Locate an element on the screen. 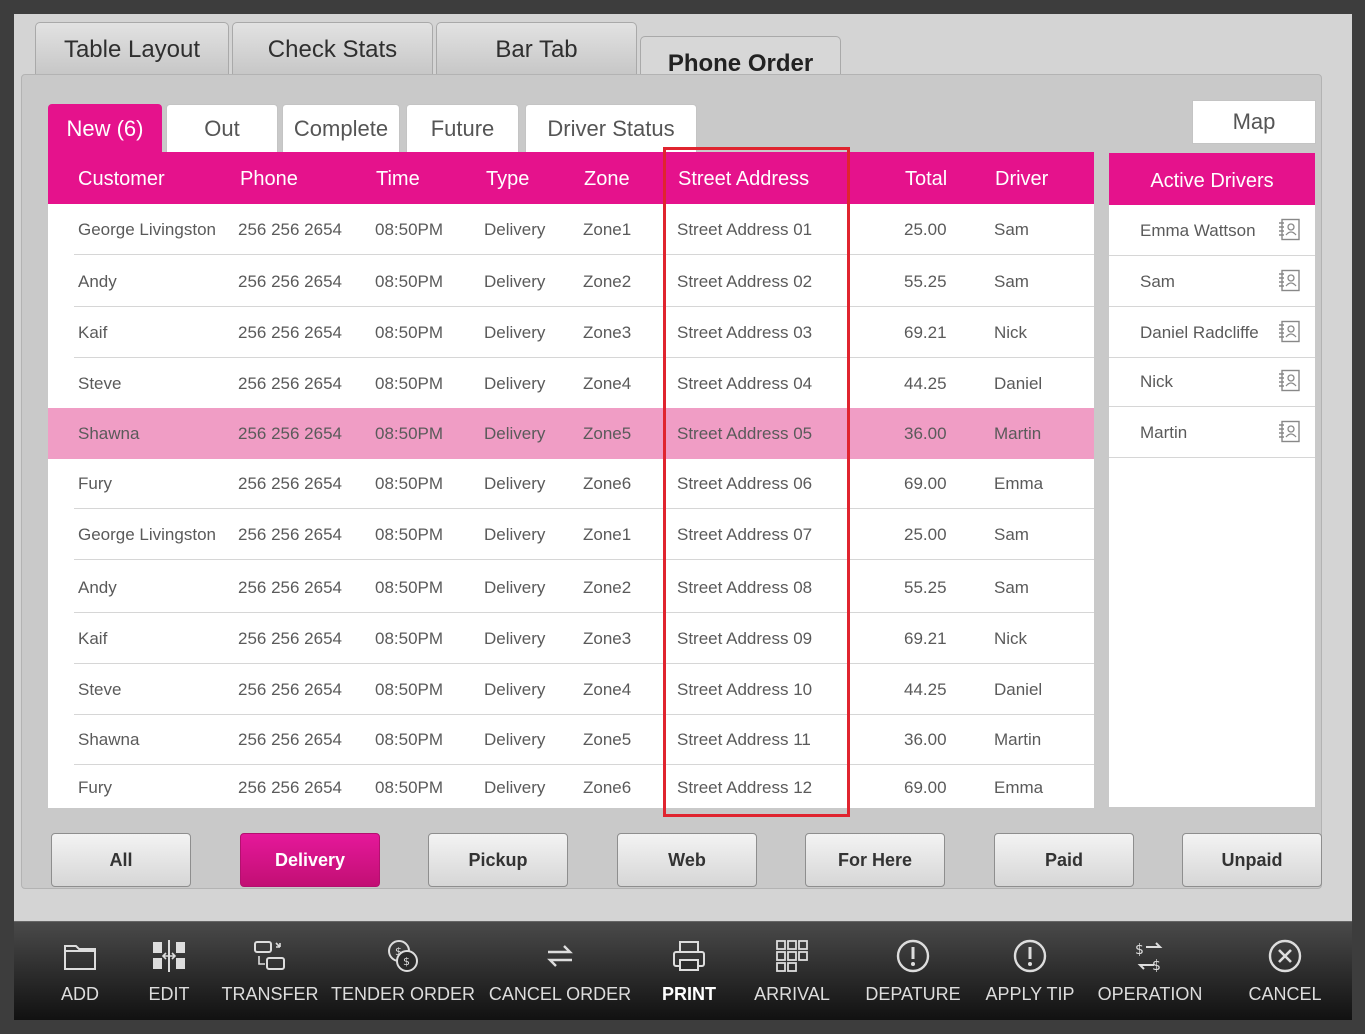 This screenshot has width=1365, height=1034. tender-order-label: TENDER ORDER is located at coordinates (403, 994).